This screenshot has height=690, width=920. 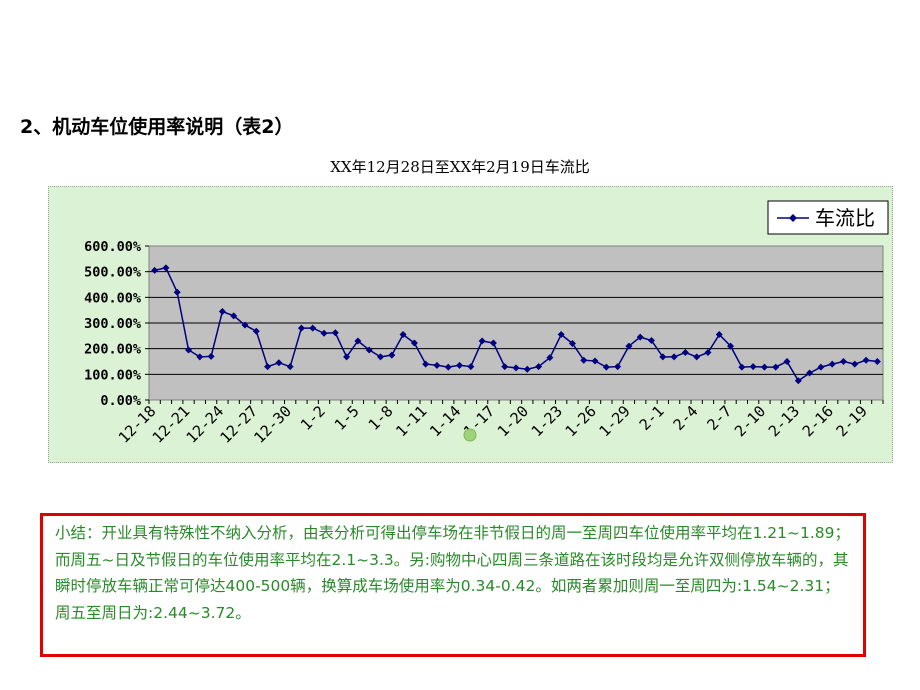 I want to click on x-axis-tick-label: 12-30, so click(x=272, y=424).